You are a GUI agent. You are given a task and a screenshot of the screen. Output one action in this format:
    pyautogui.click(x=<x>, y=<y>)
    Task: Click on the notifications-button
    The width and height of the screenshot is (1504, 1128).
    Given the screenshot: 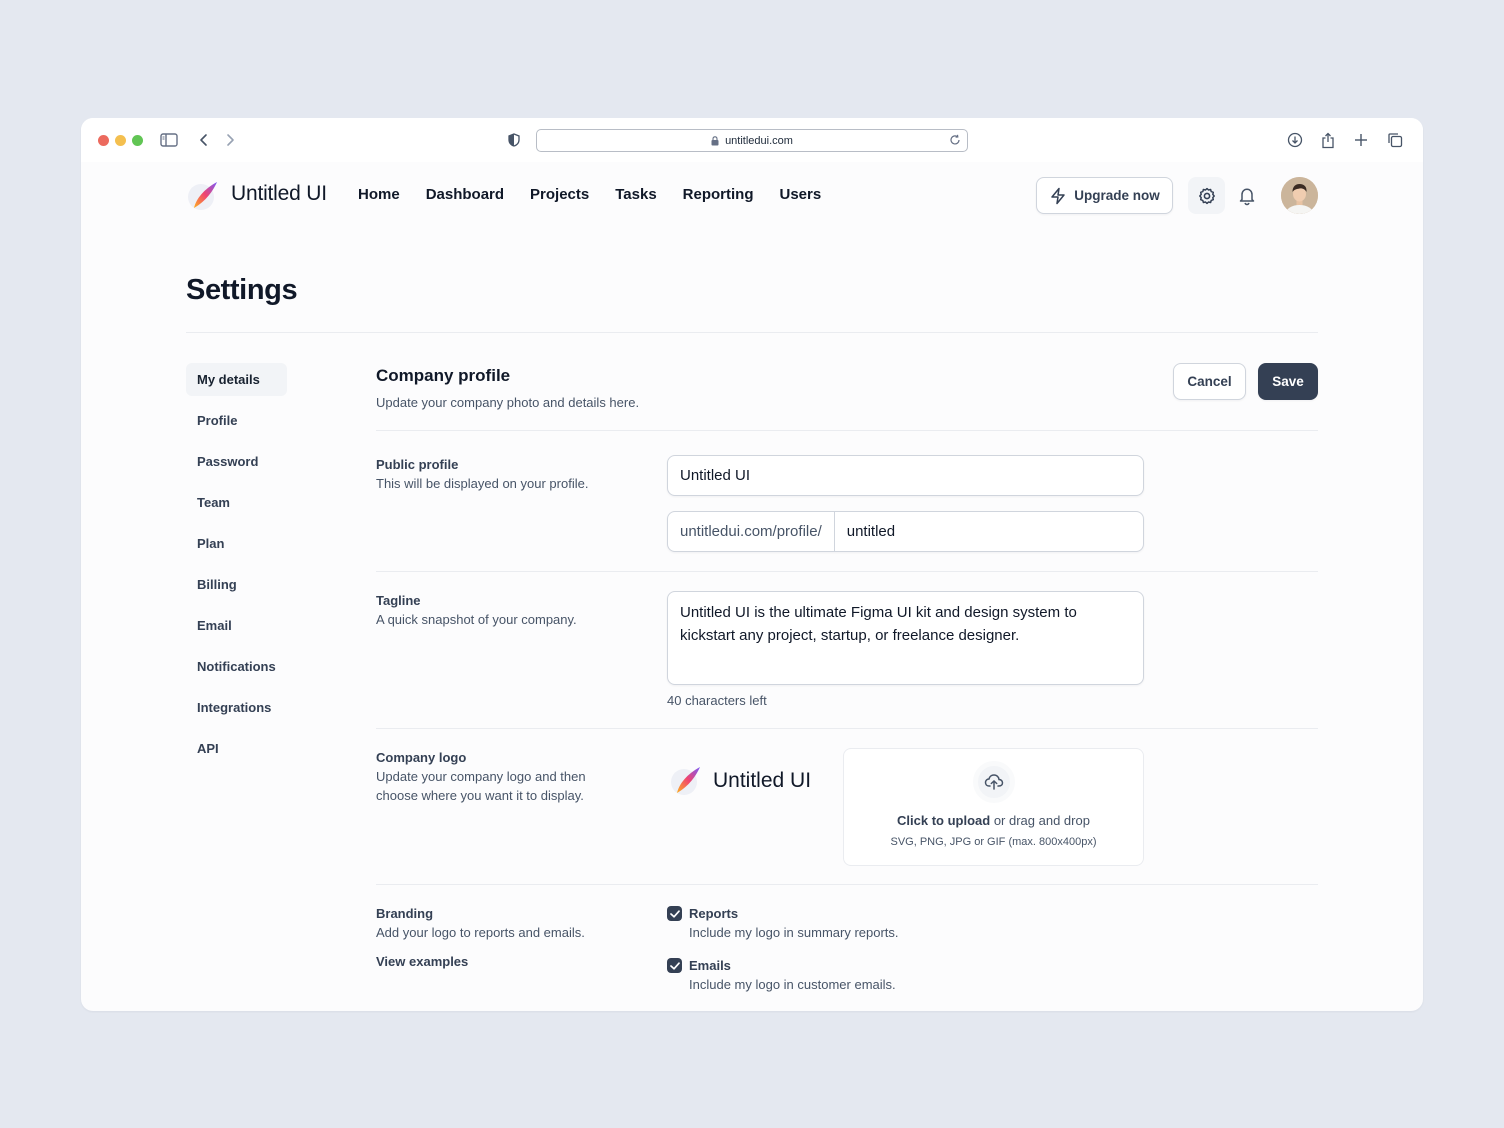 What is the action you would take?
    pyautogui.click(x=1246, y=195)
    